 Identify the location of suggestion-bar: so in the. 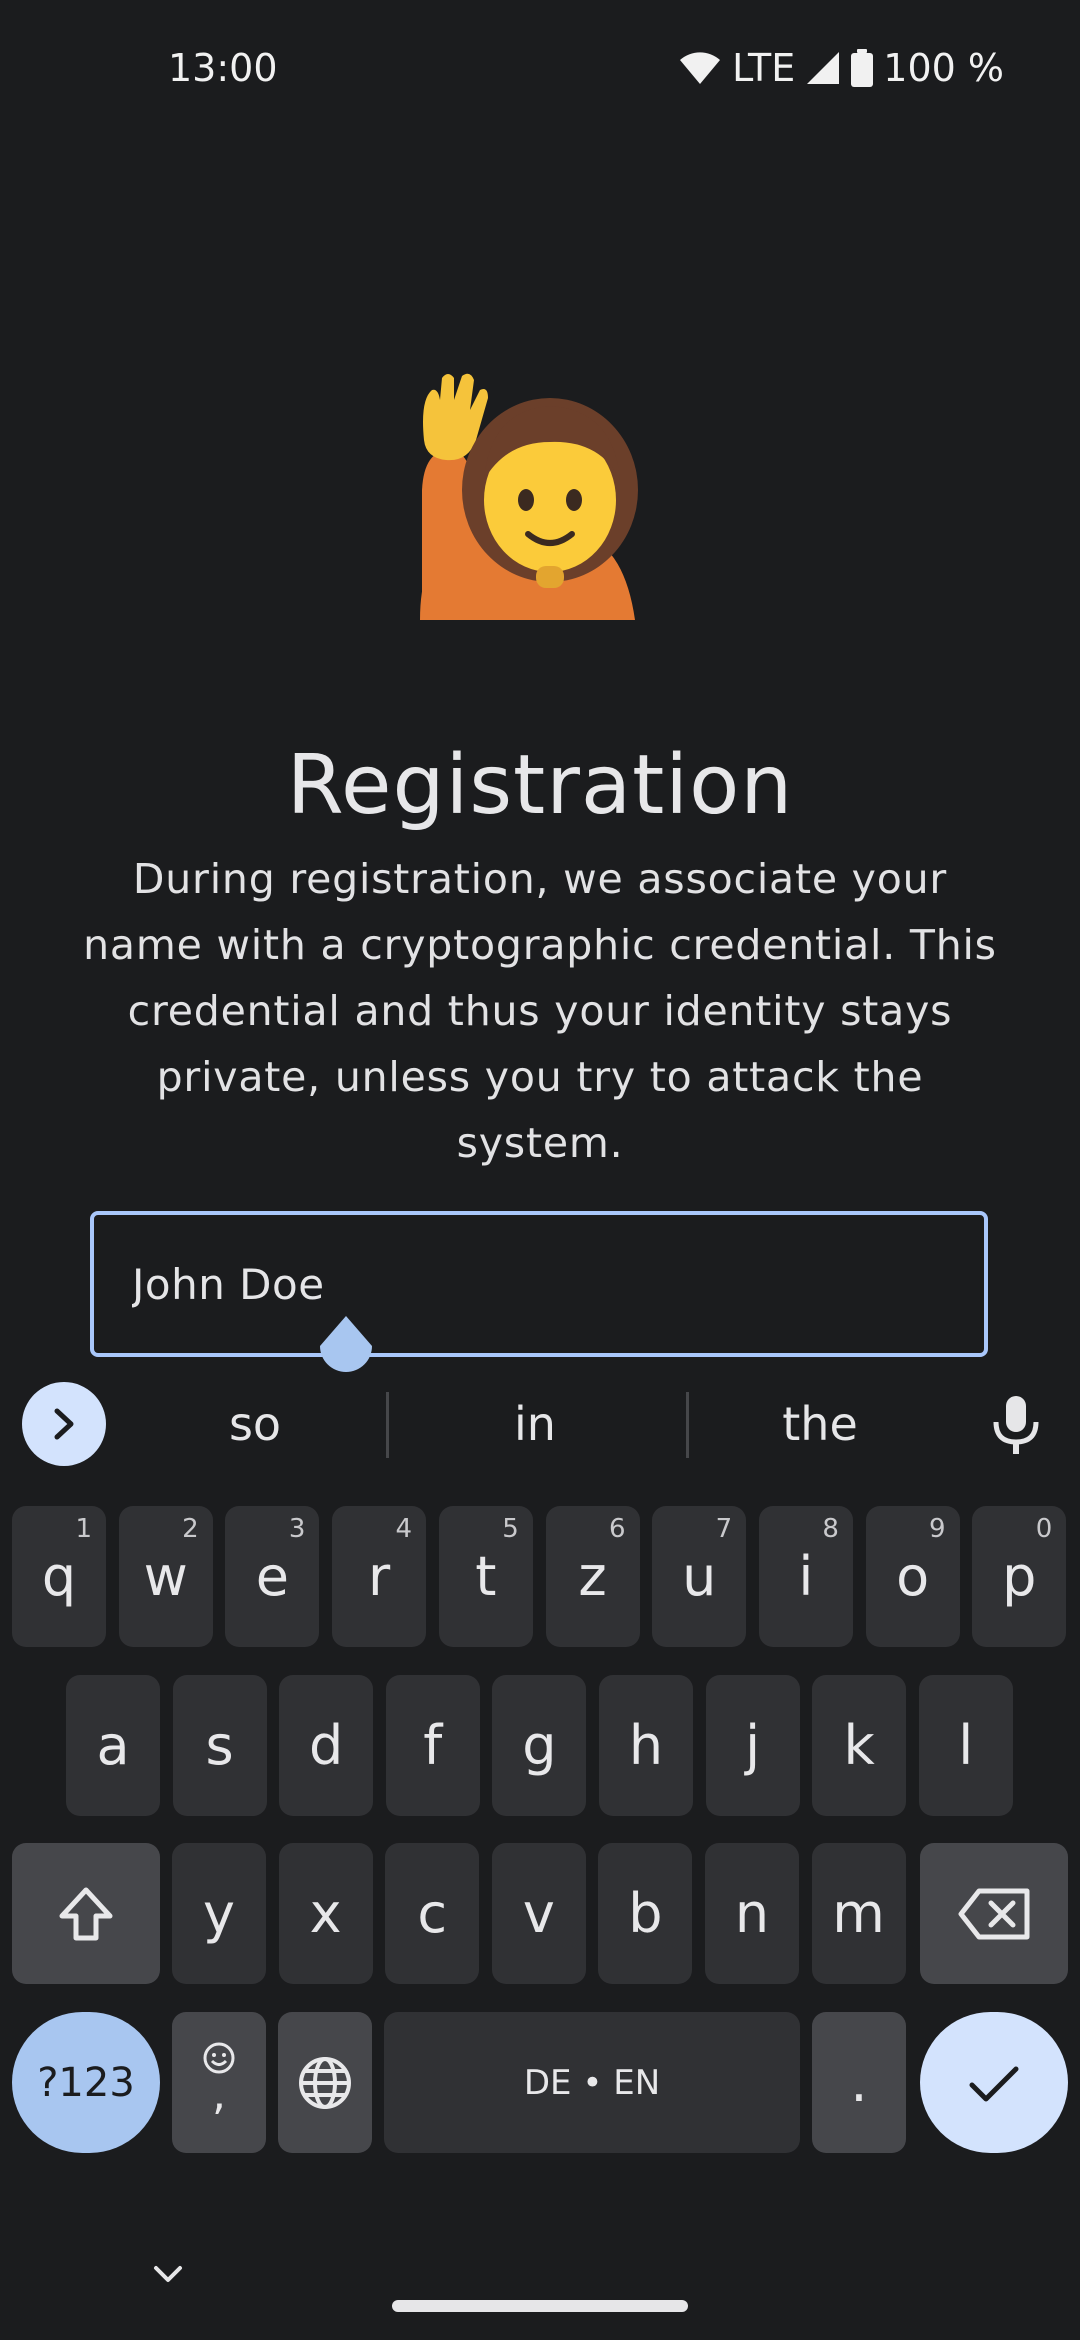
(540, 1424).